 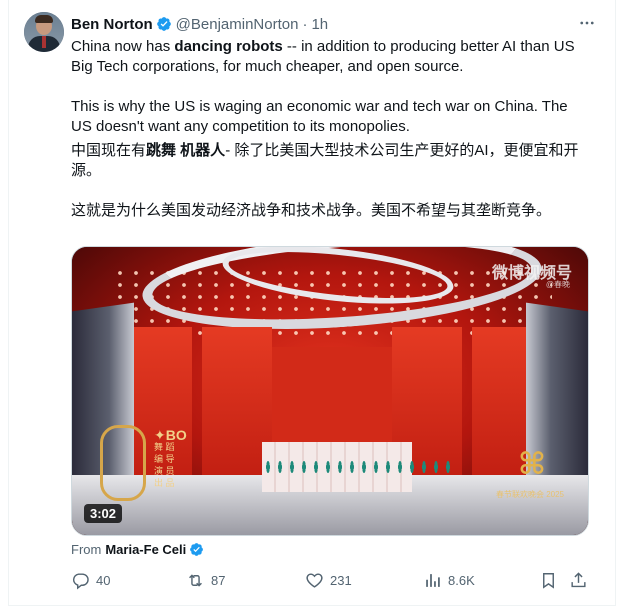 I want to click on author-handle: @BenjaminNorton, so click(x=237, y=24).